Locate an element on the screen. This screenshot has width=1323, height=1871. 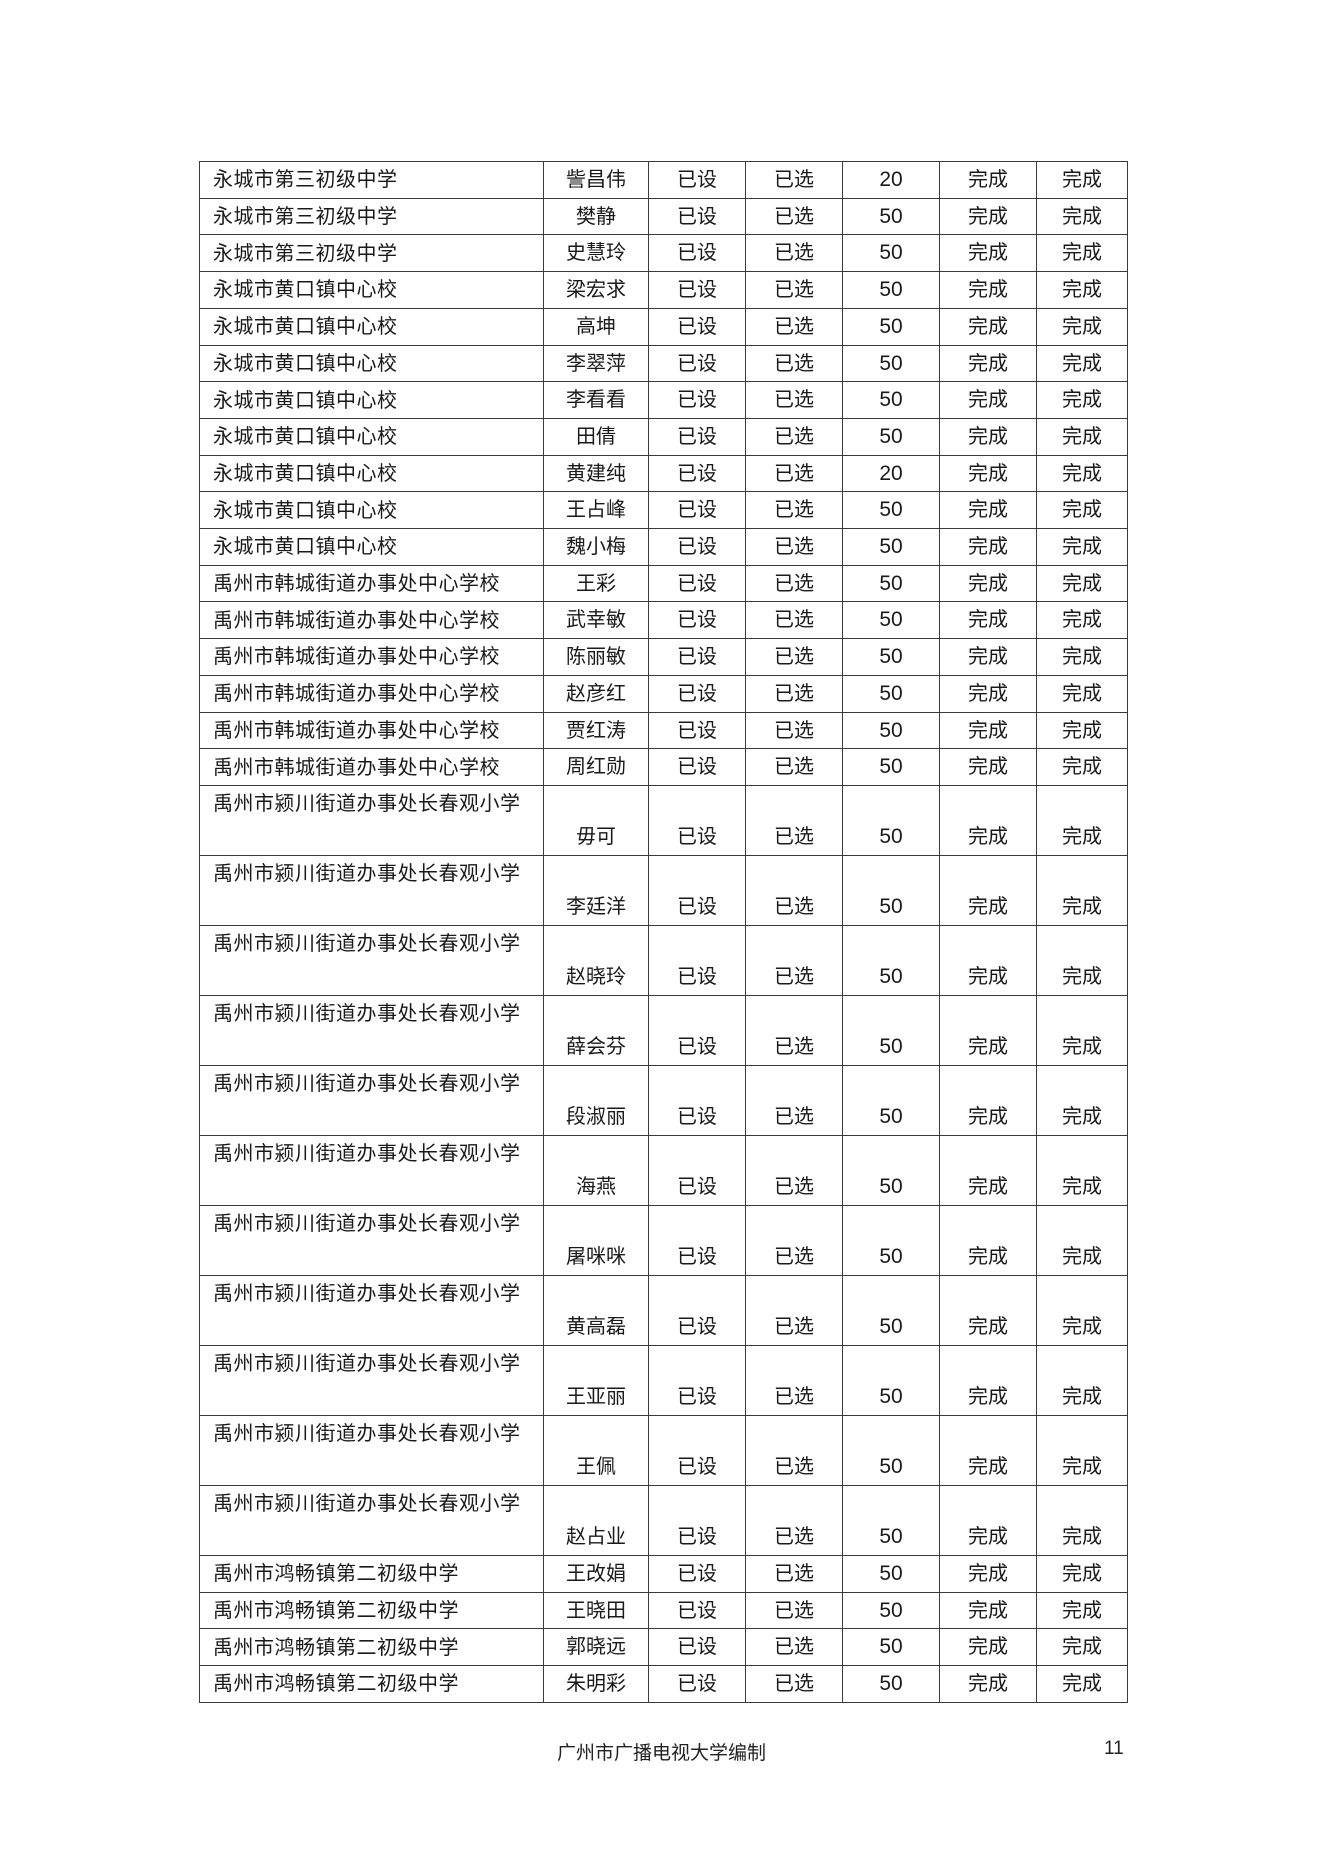
table-row: 永城市黄口镇中心校 王占峰 已设 已选 50 完成 完成 is located at coordinates (663, 510).